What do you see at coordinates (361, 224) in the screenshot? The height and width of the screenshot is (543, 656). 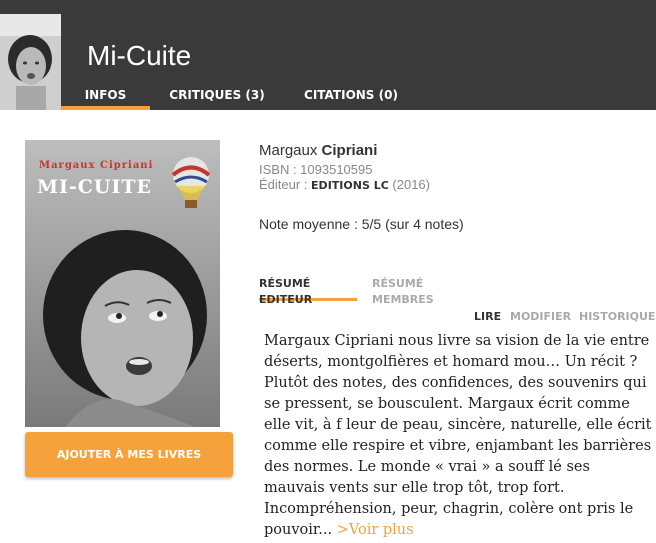 I see `average-rating: Note moyenne : 5/5 (sur 4 notes)` at bounding box center [361, 224].